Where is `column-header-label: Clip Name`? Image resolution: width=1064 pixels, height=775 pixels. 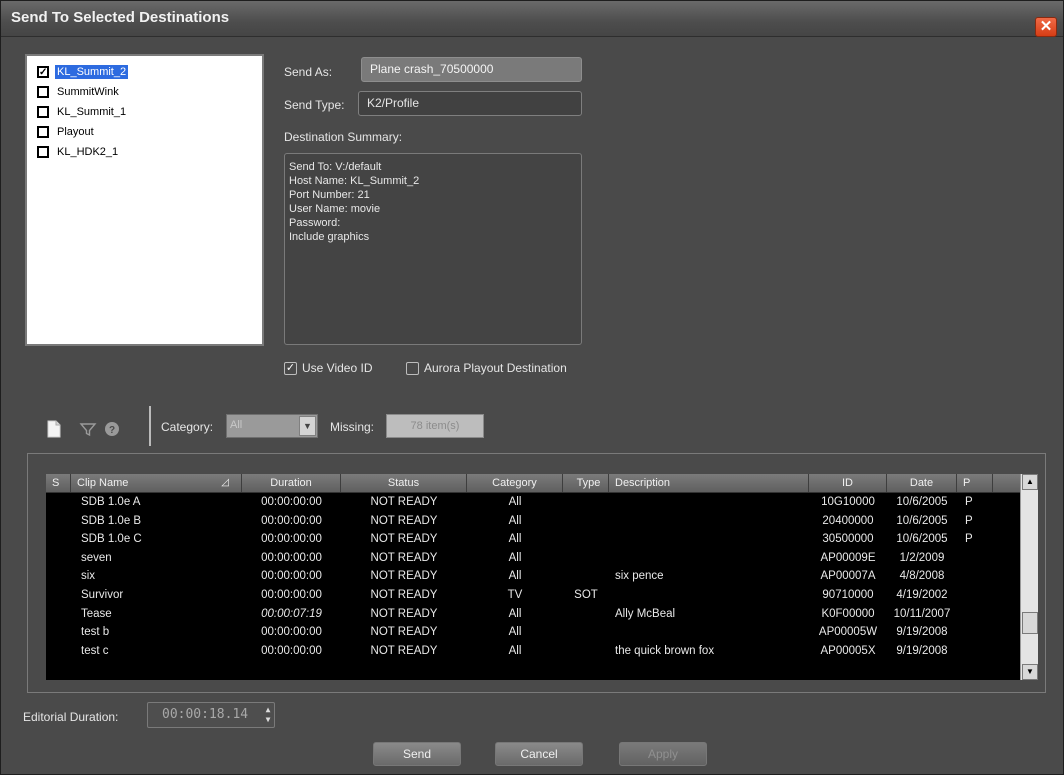 column-header-label: Clip Name is located at coordinates (103, 483).